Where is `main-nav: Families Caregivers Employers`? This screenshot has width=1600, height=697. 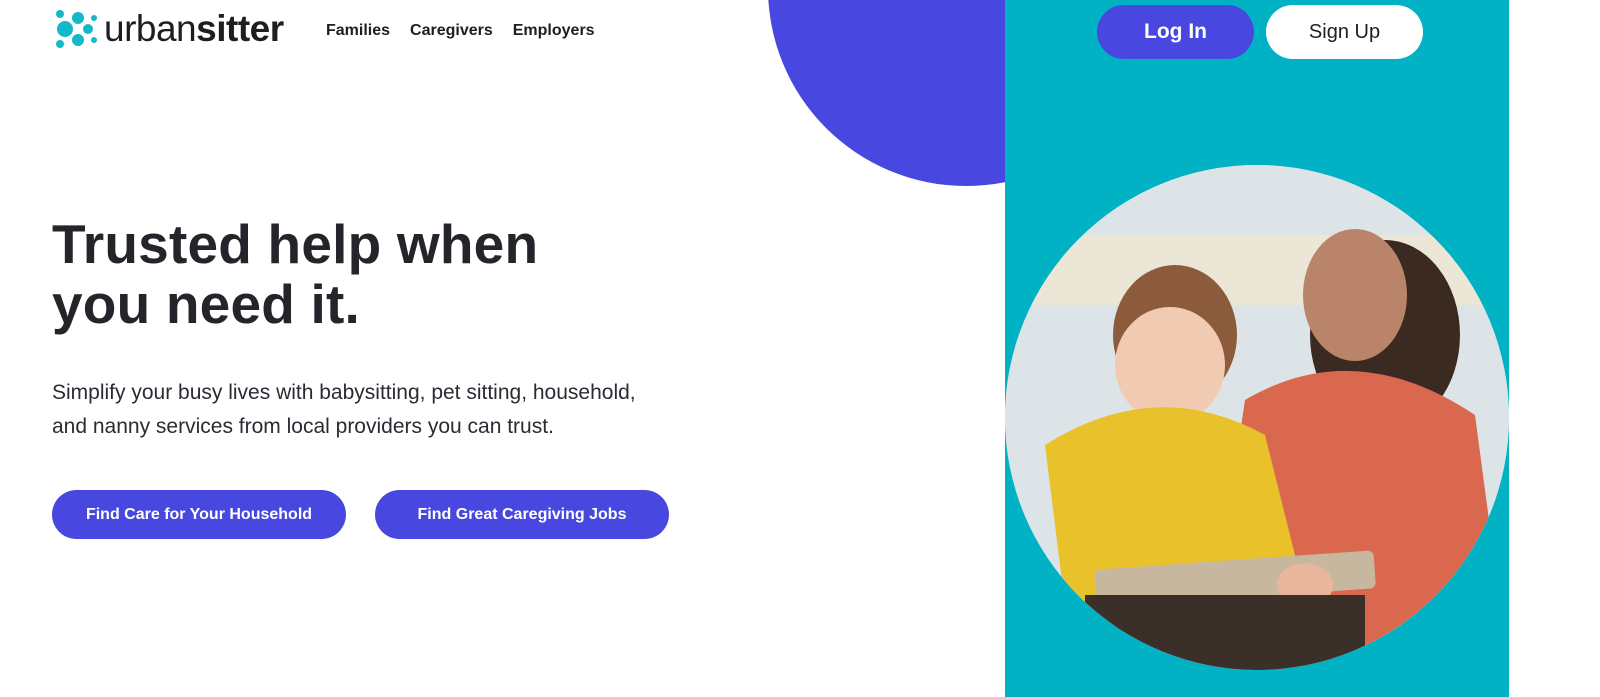 main-nav: Families Caregivers Employers is located at coordinates (460, 31).